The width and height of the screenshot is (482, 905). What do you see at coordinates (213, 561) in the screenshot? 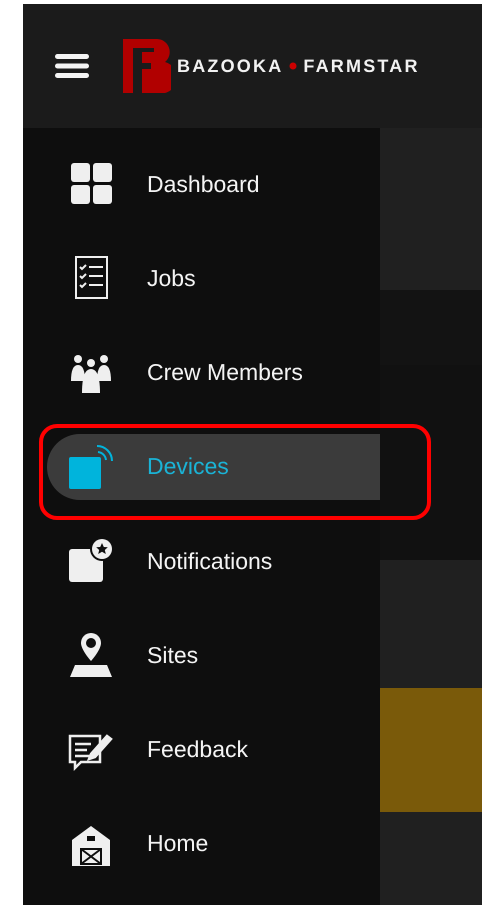
I see `sidebar-item: Notifications` at bounding box center [213, 561].